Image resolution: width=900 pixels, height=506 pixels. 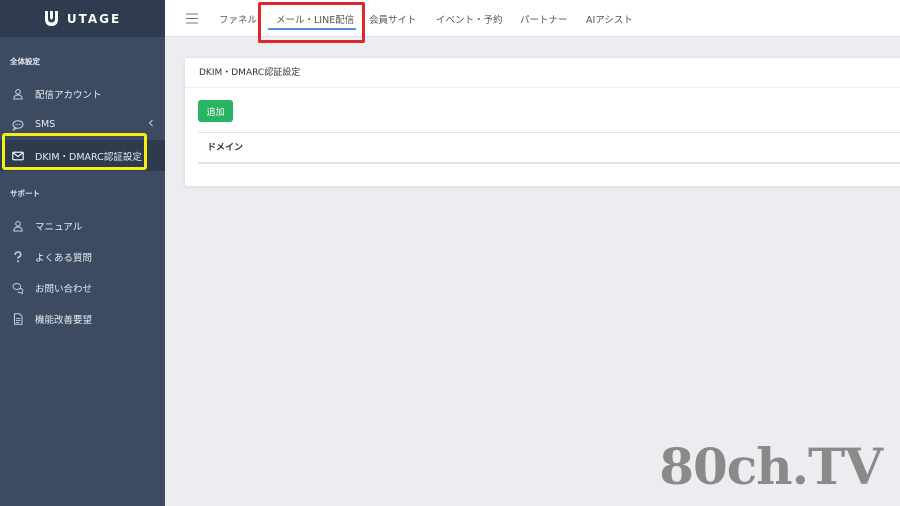 What do you see at coordinates (94, 18) in the screenshot?
I see `logo-text: UTAGE` at bounding box center [94, 18].